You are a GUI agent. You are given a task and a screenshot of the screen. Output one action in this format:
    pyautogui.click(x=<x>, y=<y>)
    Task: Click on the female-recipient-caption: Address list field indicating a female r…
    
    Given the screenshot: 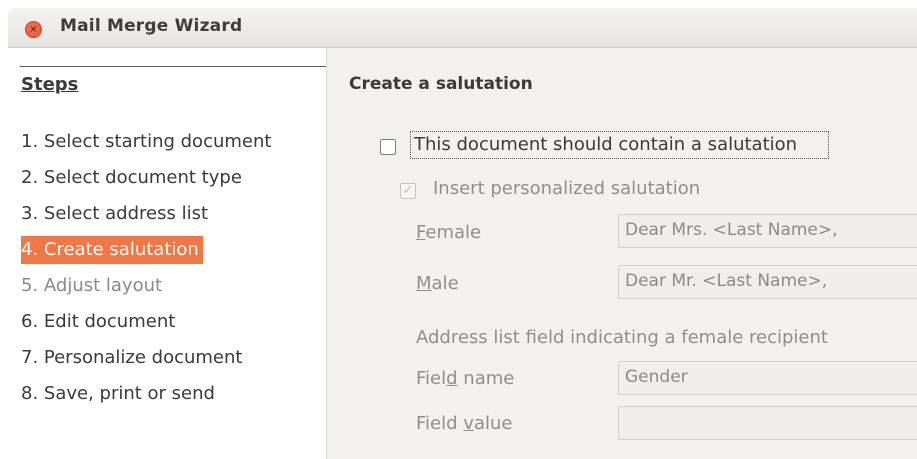 What is the action you would take?
    pyautogui.click(x=622, y=337)
    